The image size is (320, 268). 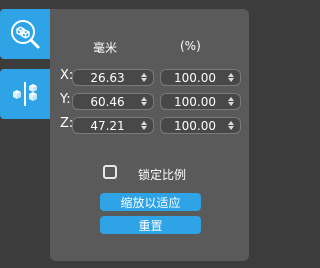 I want to click on x-percent-value: 100.00, so click(x=195, y=77).